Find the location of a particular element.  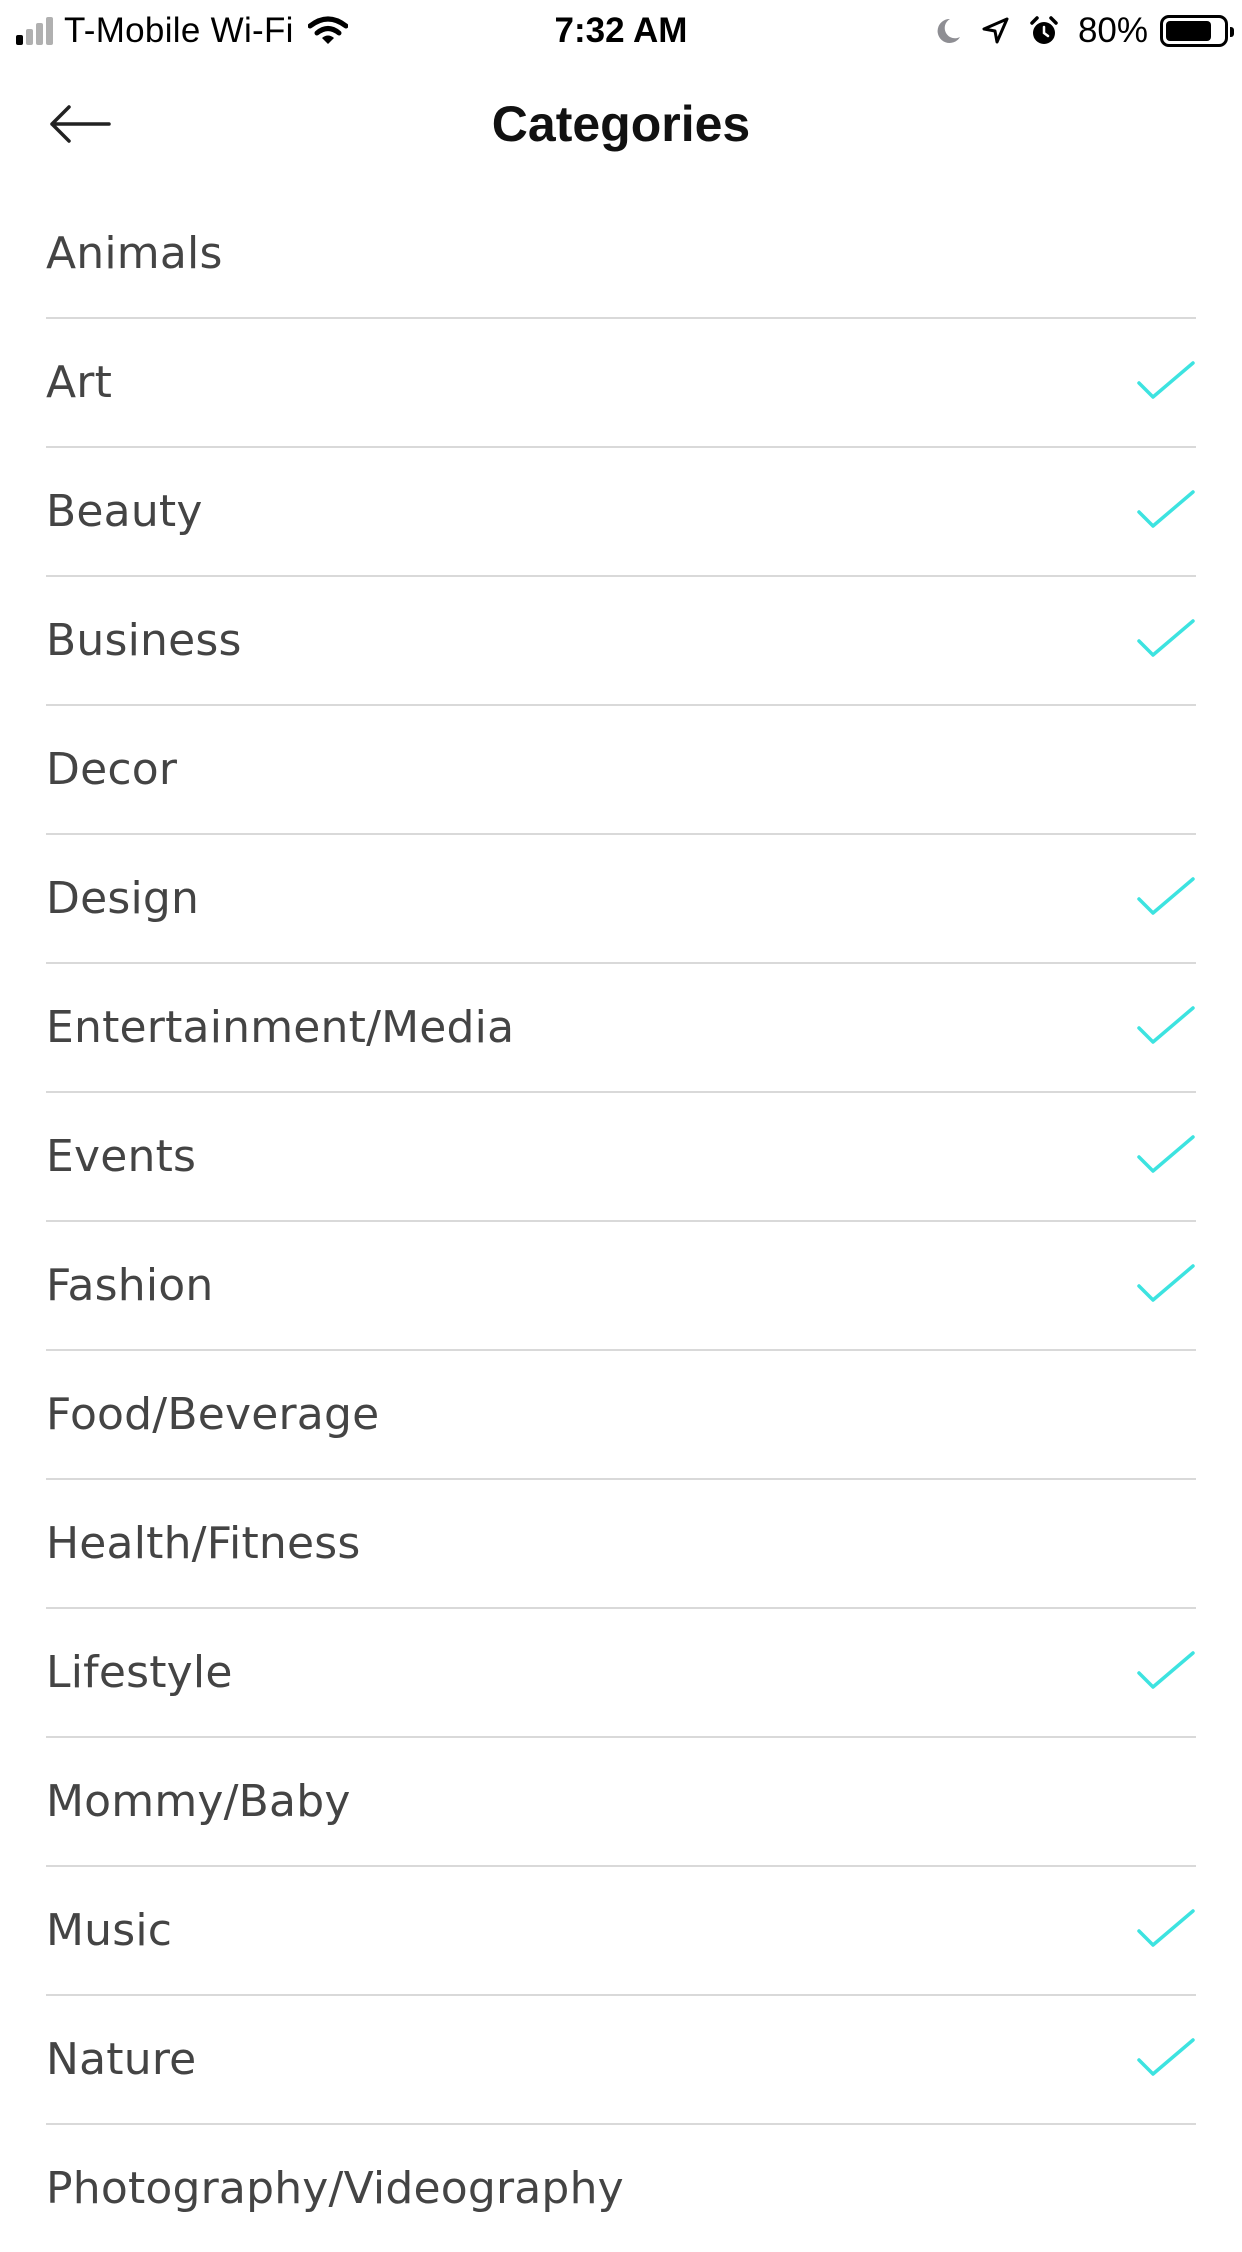

category-item: Fashion is located at coordinates (621, 1286).